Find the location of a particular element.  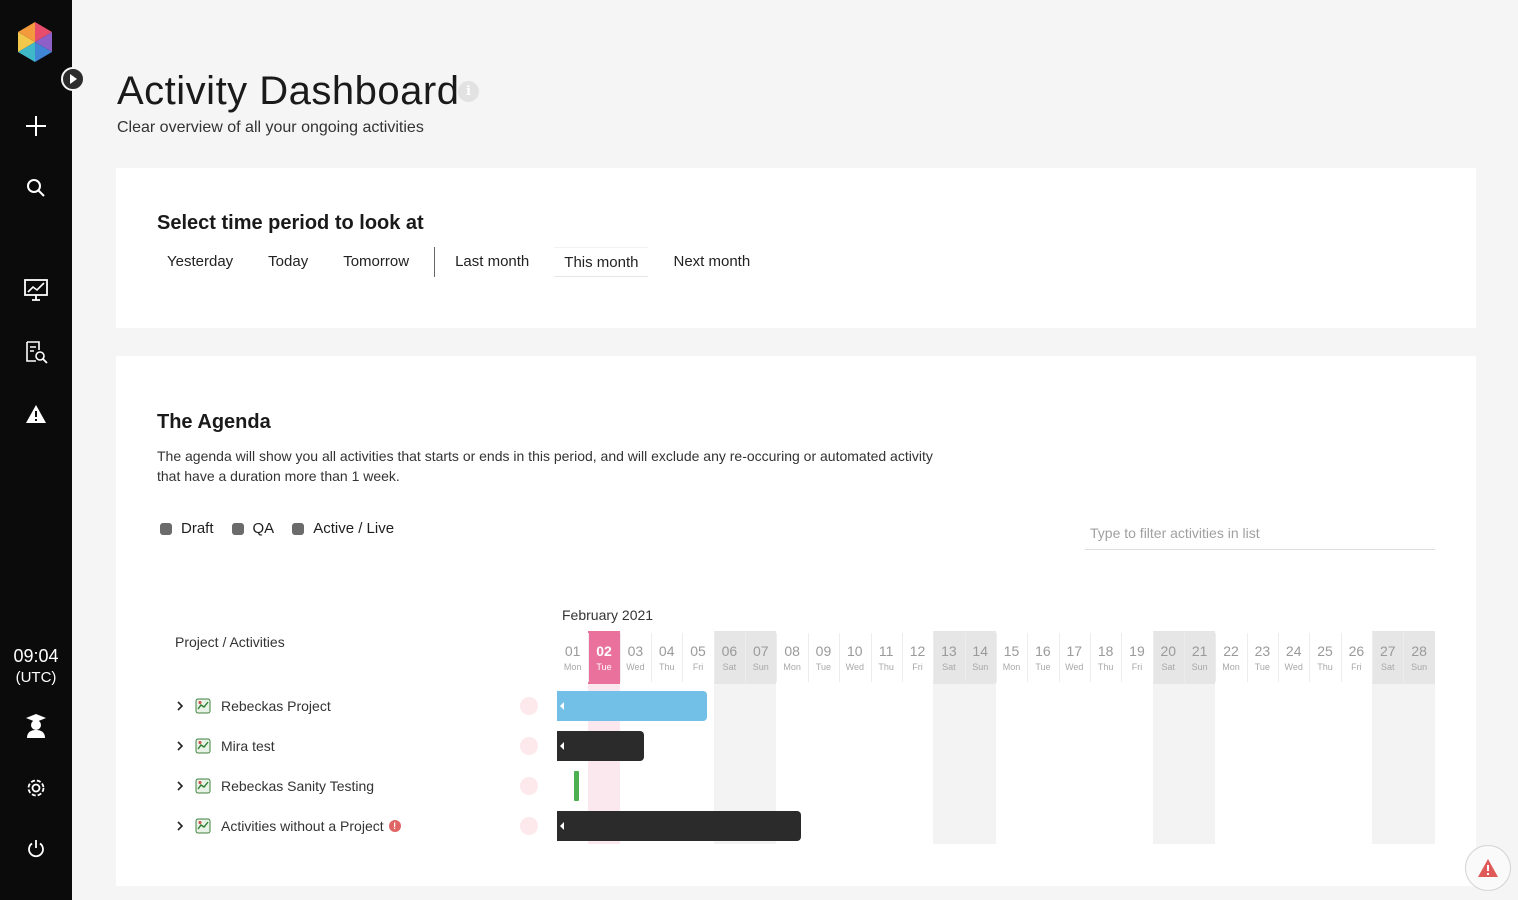

day-number: 05 is located at coordinates (698, 651).